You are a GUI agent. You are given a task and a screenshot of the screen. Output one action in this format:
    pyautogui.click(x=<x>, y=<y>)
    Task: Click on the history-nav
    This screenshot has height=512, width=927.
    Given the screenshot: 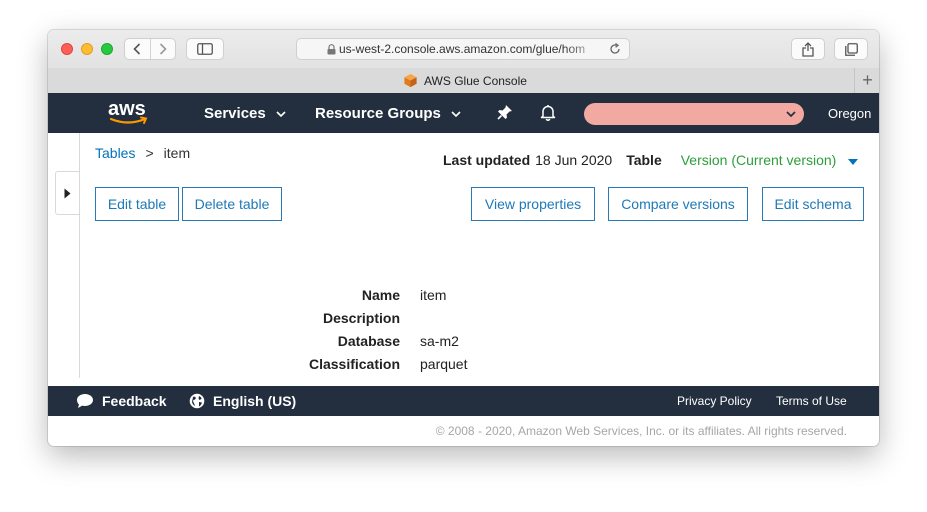 What is the action you would take?
    pyautogui.click(x=150, y=49)
    